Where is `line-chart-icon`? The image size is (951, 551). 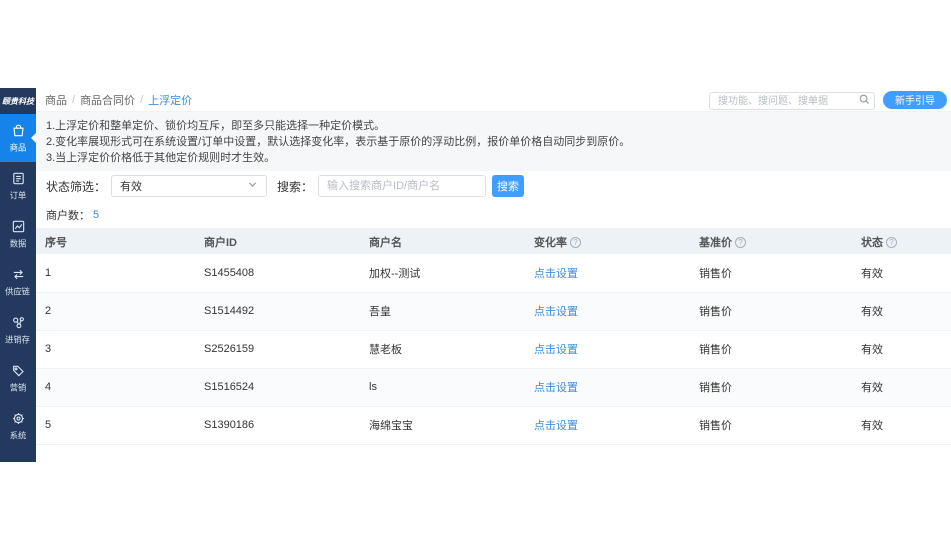 line-chart-icon is located at coordinates (18, 226).